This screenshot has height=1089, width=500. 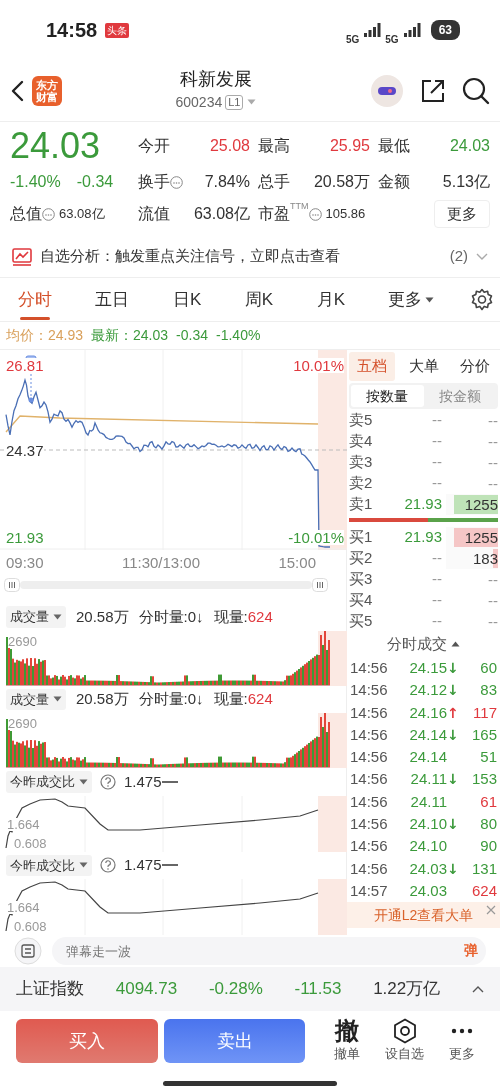 I want to click on stat-value: 20.58万, so click(x=341, y=182).